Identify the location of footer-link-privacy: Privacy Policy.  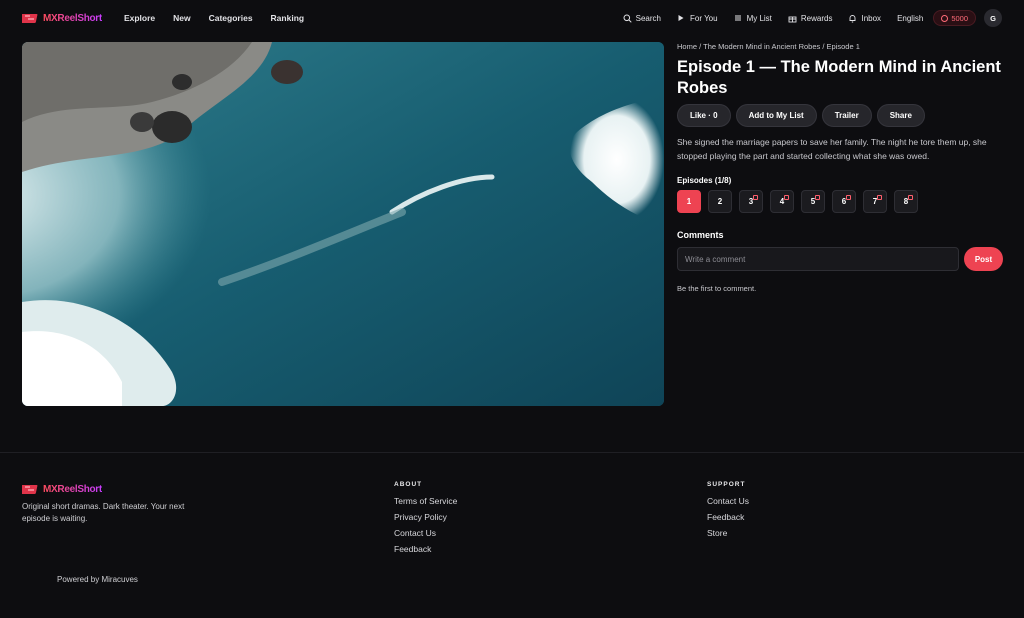
(425, 517).